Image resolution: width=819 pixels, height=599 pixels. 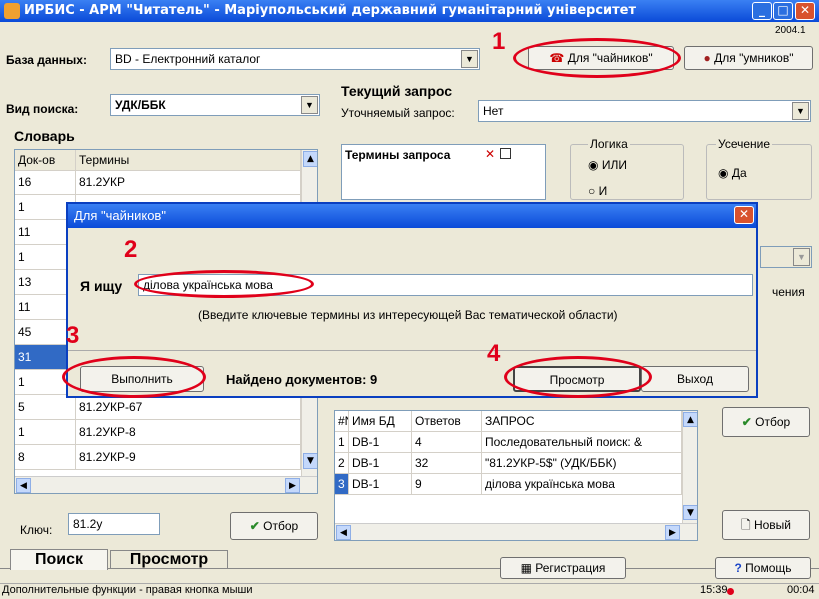 I want to click on history-n-cell: 2, so click(x=342, y=463).